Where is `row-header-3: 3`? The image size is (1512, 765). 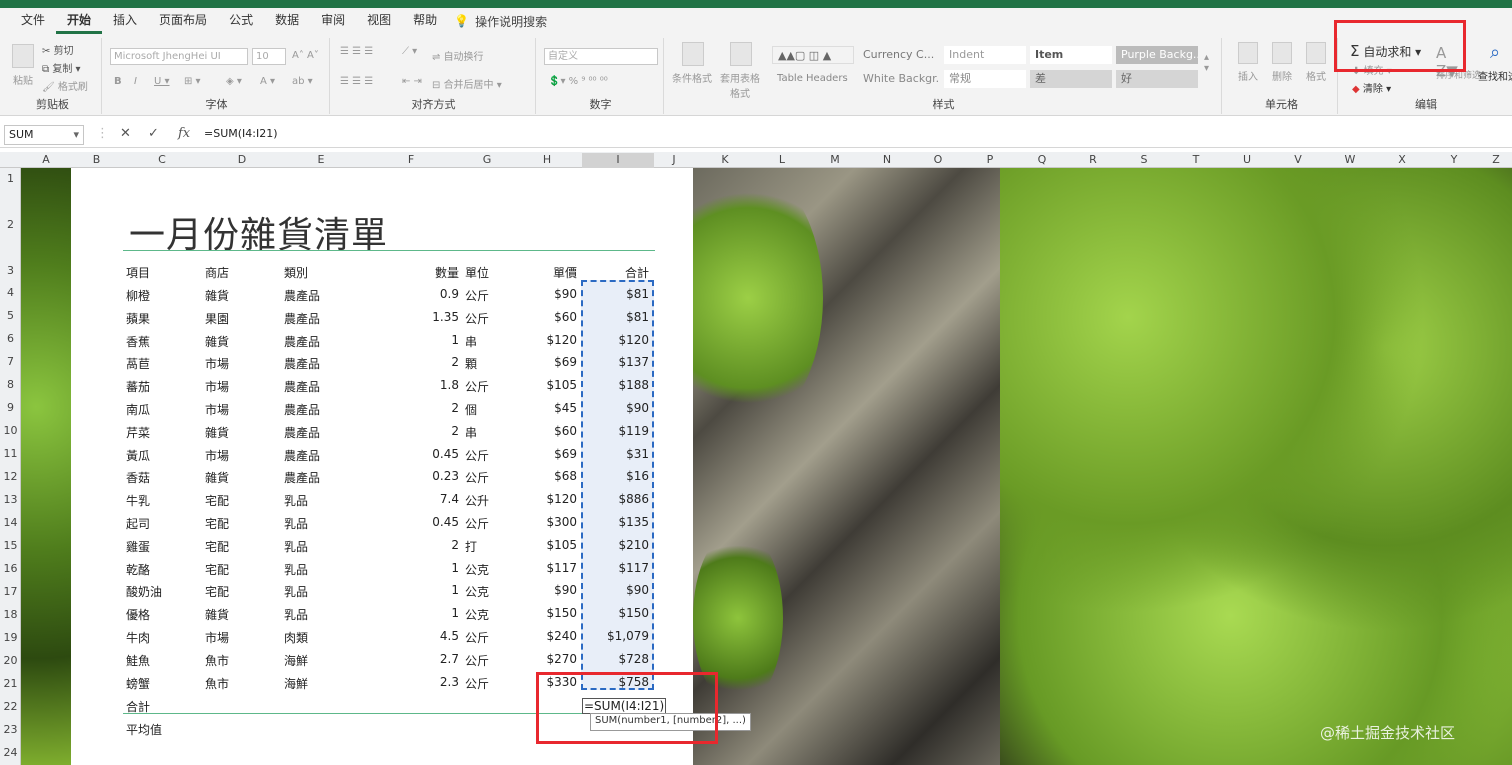
row-header-3: 3 is located at coordinates (10, 270).